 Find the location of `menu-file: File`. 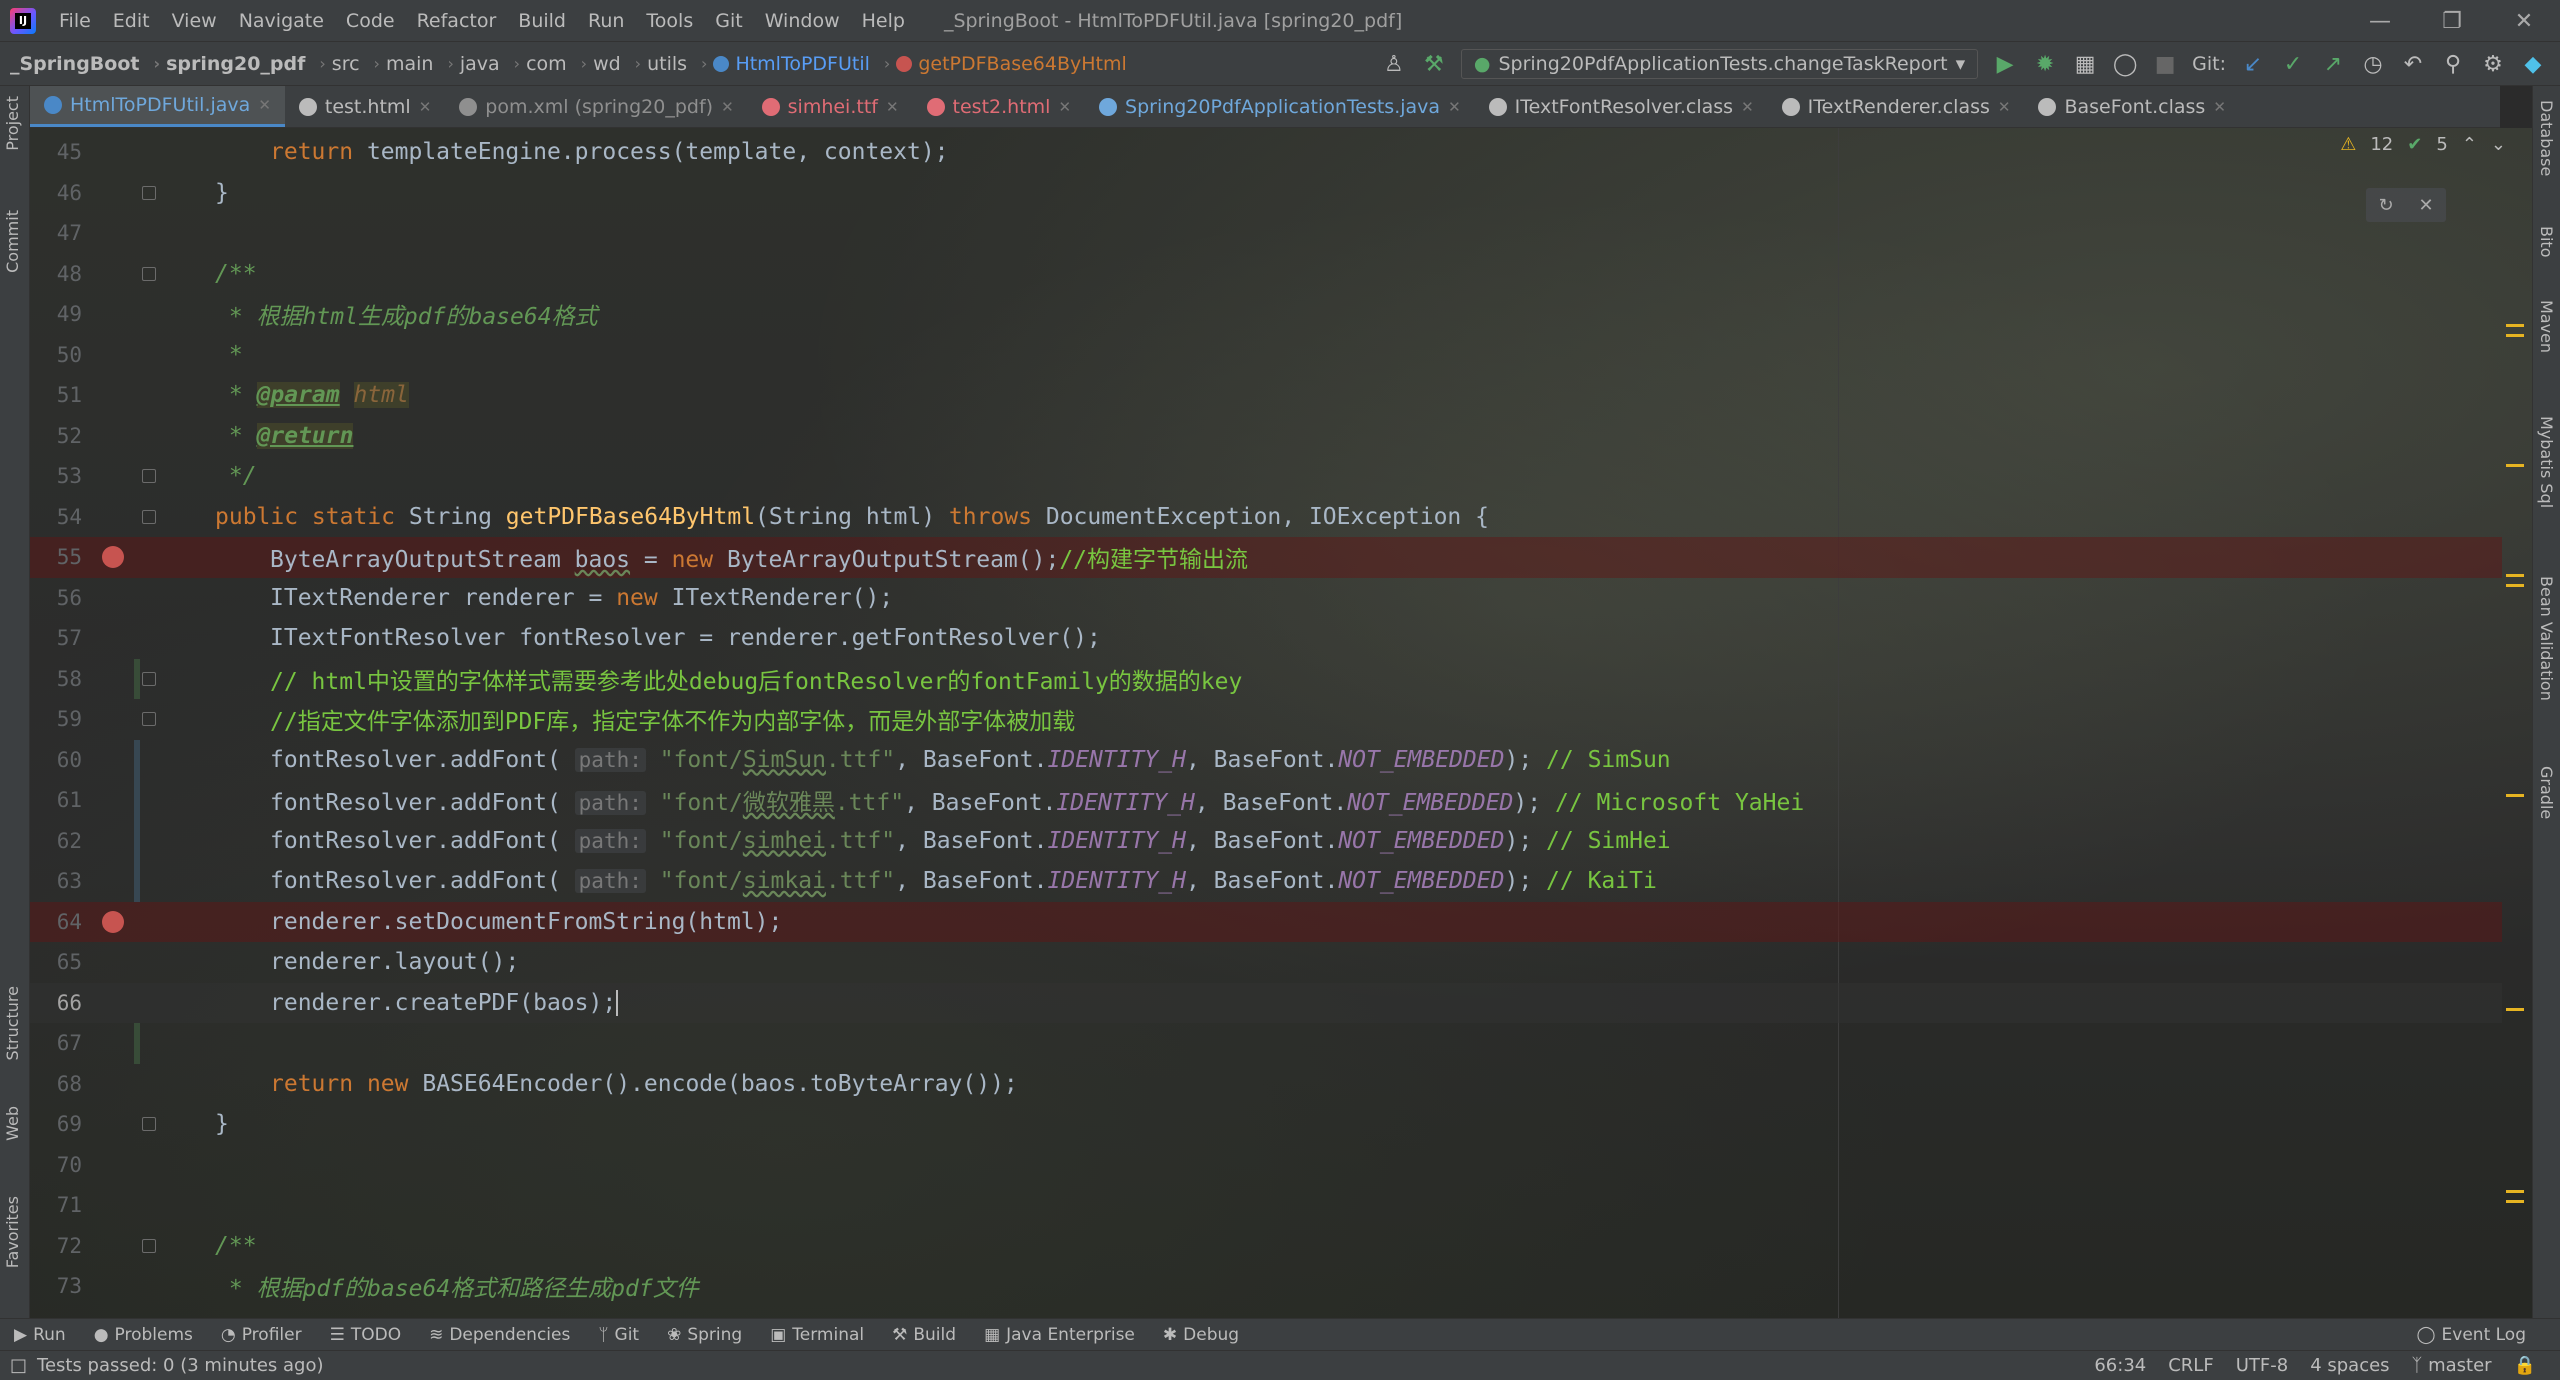

menu-file: File is located at coordinates (75, 21).